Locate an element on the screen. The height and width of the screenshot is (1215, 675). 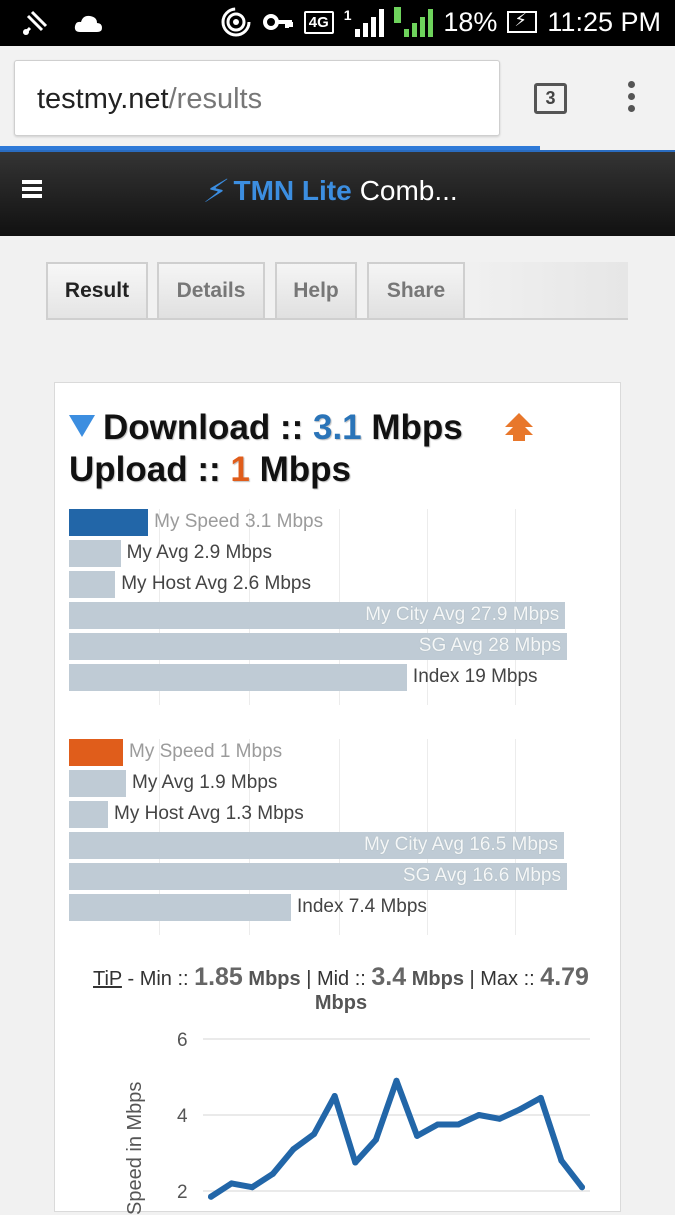
network-type-badge: 4G is located at coordinates (318, 22).